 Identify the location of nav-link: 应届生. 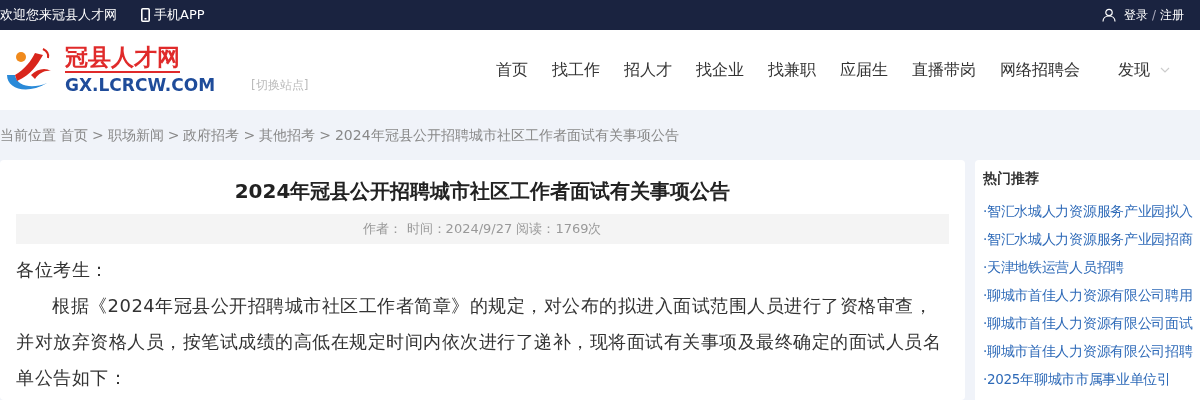
(864, 70).